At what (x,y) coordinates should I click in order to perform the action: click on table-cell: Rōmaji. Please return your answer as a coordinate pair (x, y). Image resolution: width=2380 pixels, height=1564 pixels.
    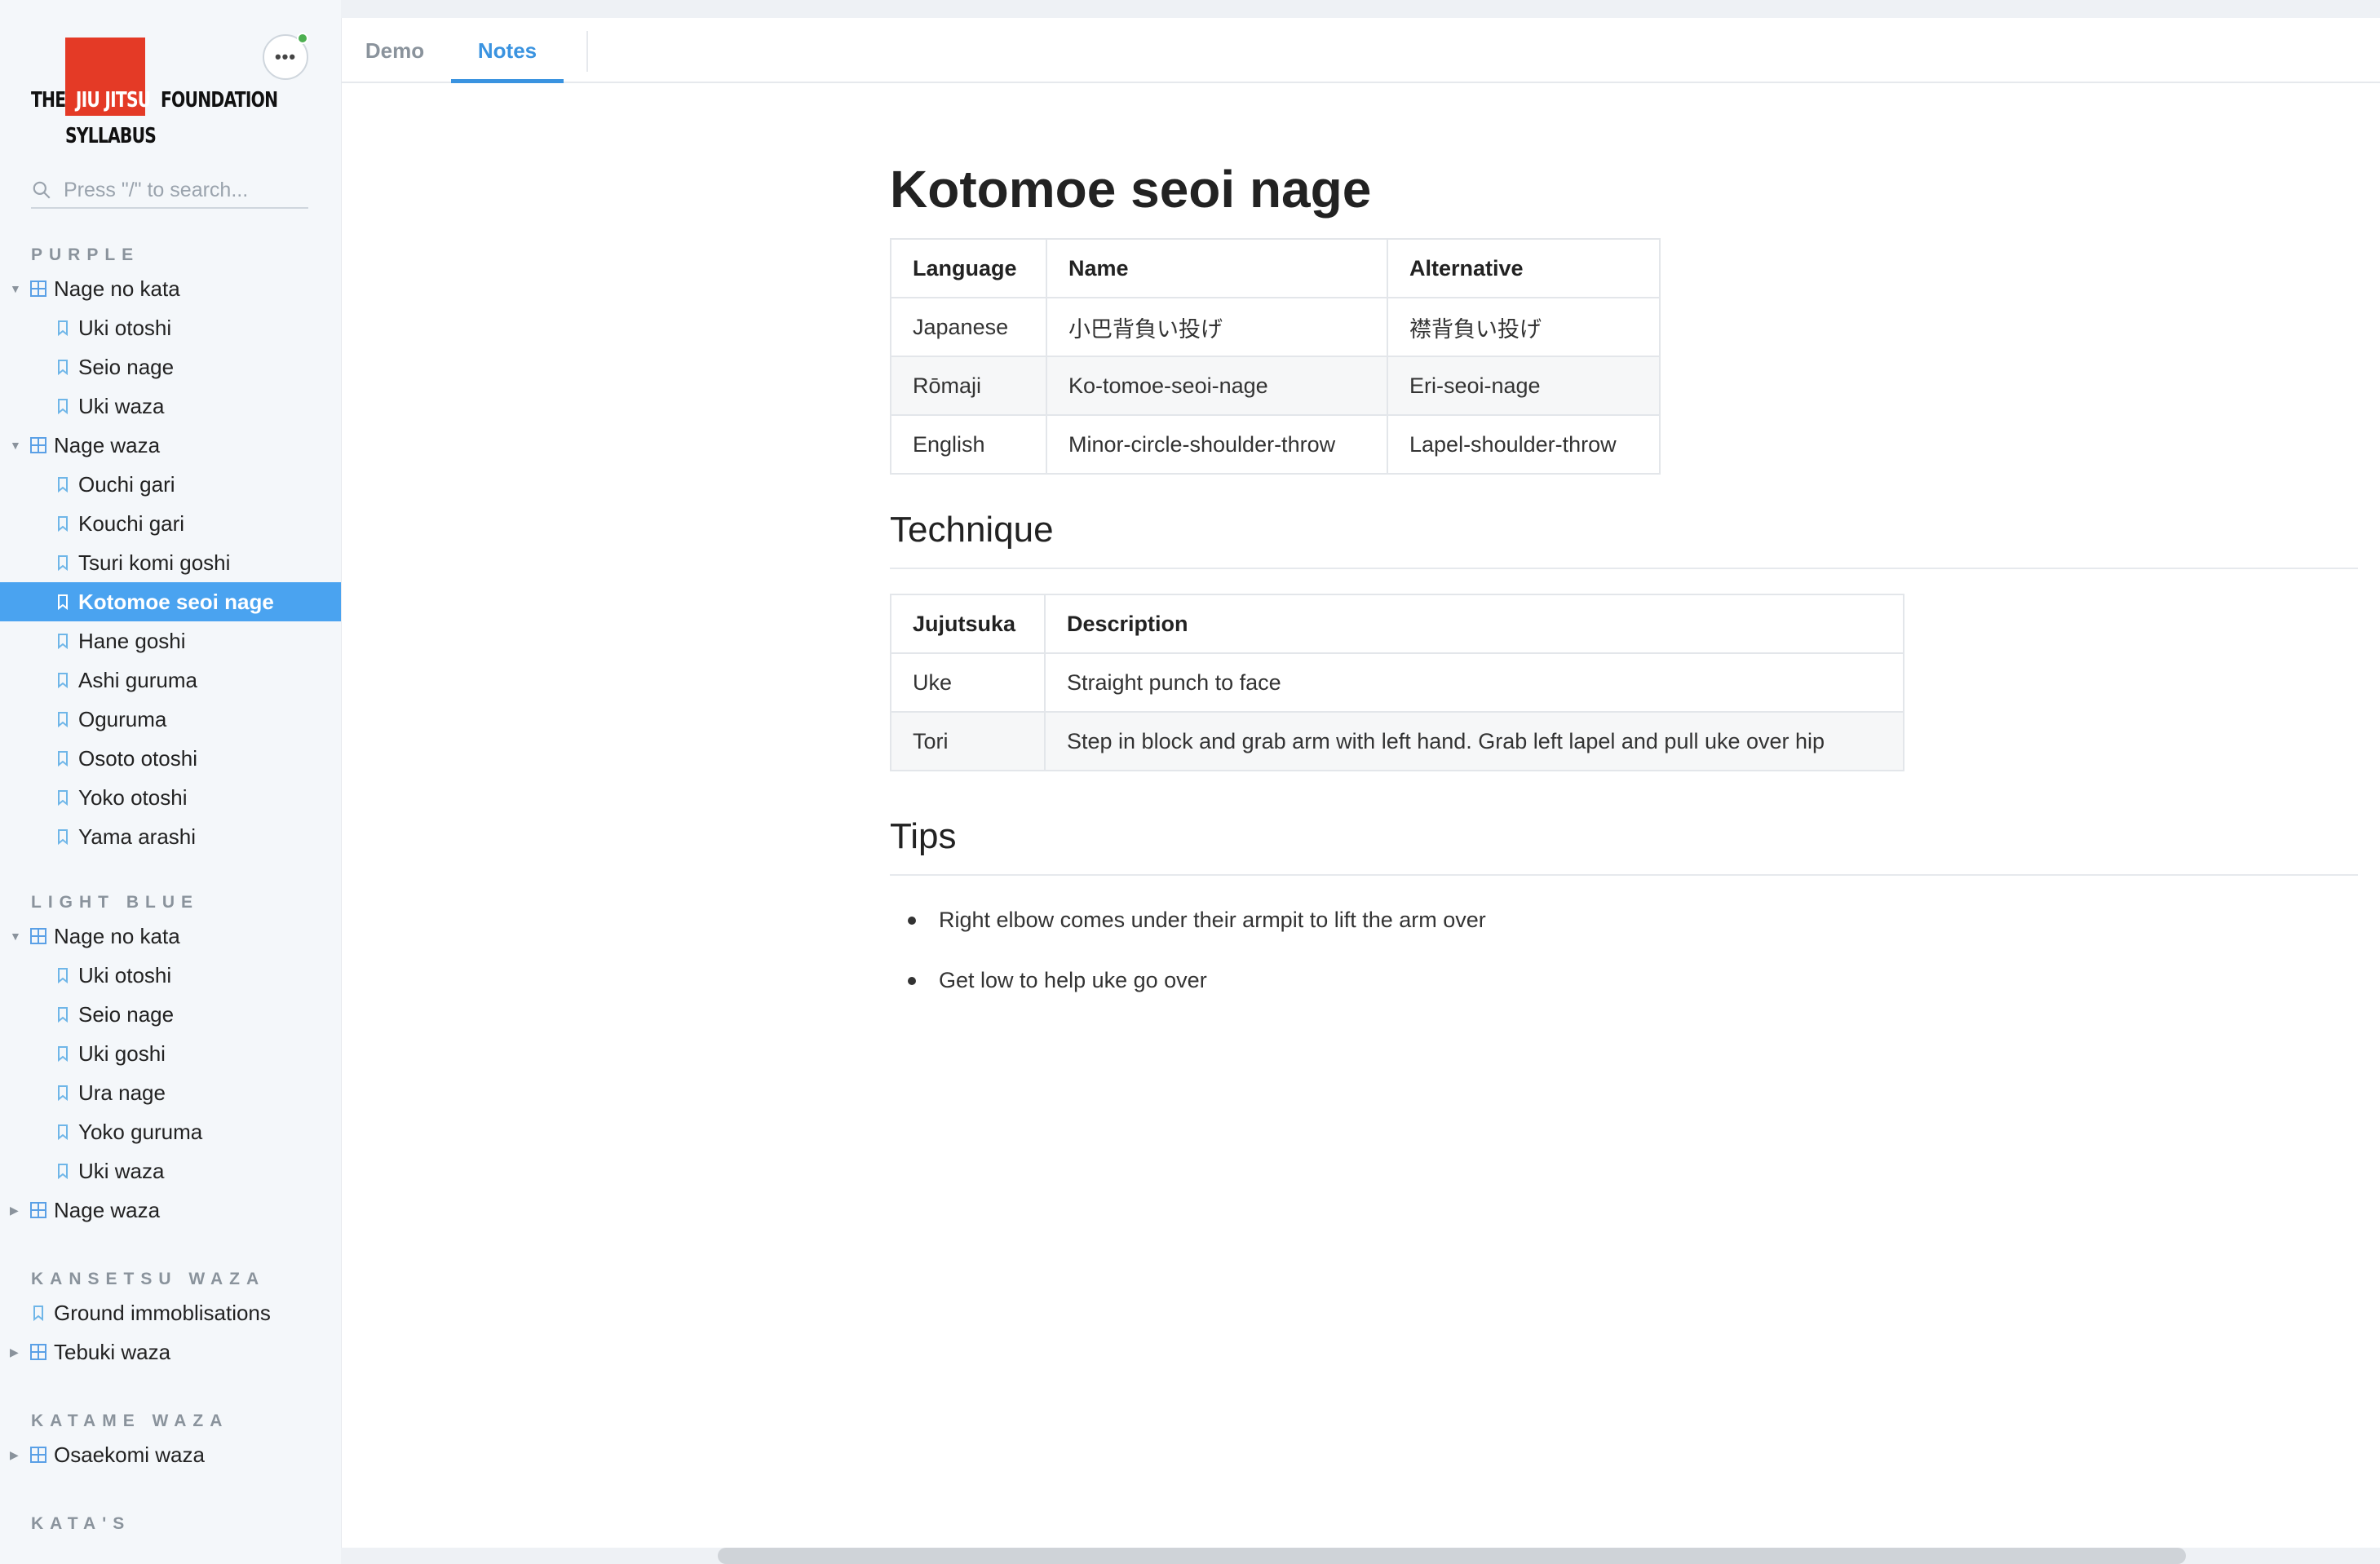
    Looking at the image, I should click on (969, 386).